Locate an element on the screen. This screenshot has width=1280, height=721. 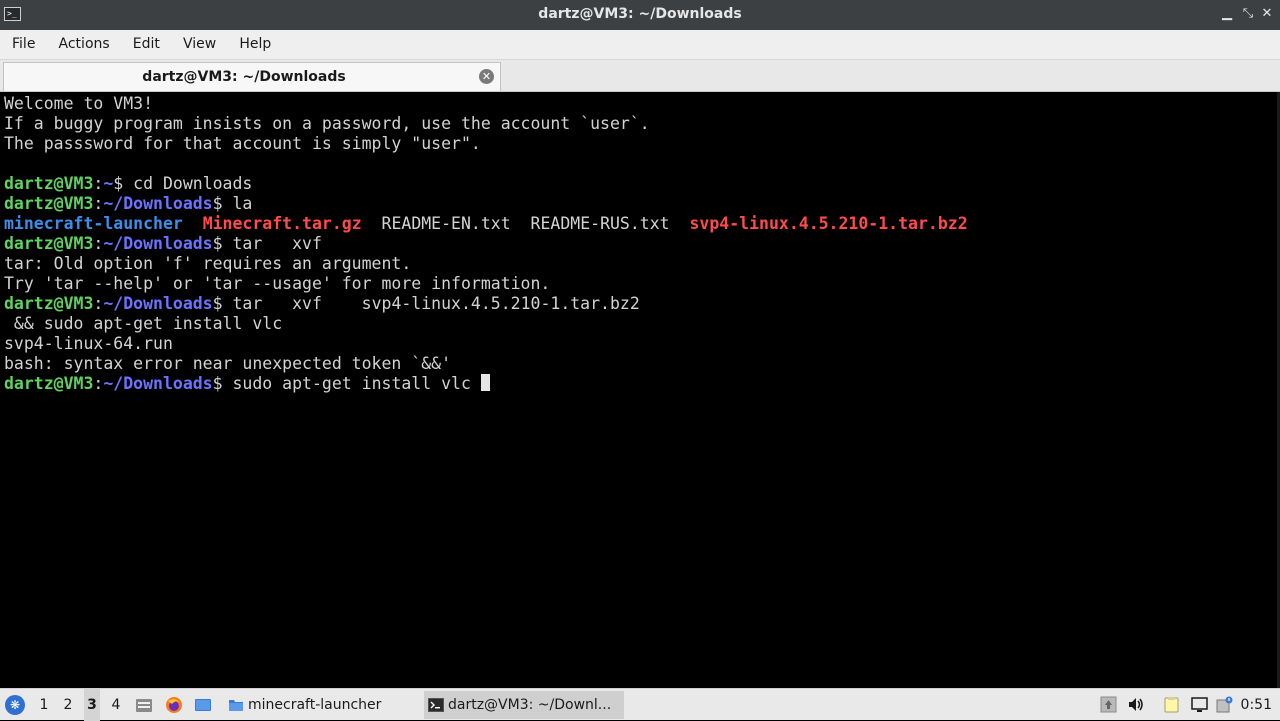
minimize-button: ▁ is located at coordinates (1227, 14).